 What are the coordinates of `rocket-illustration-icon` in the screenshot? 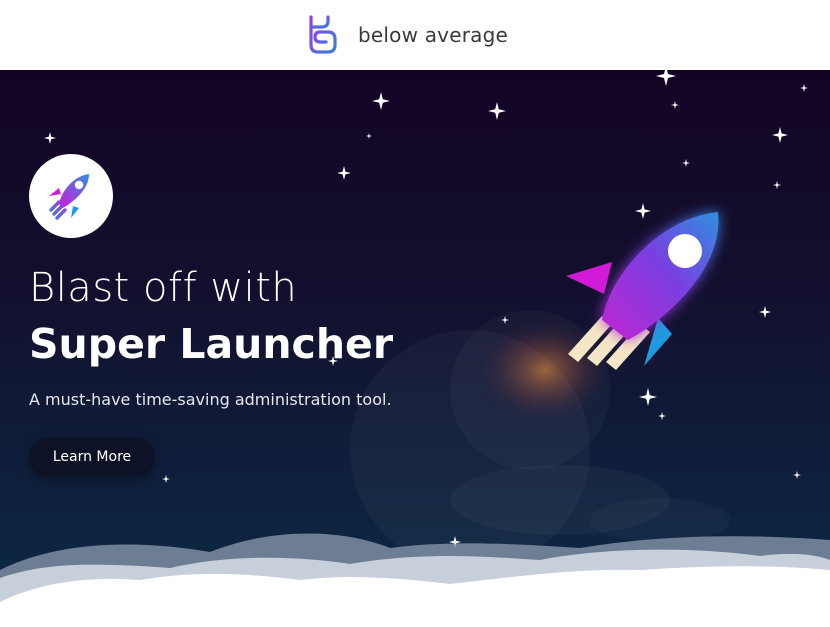 It's located at (642, 291).